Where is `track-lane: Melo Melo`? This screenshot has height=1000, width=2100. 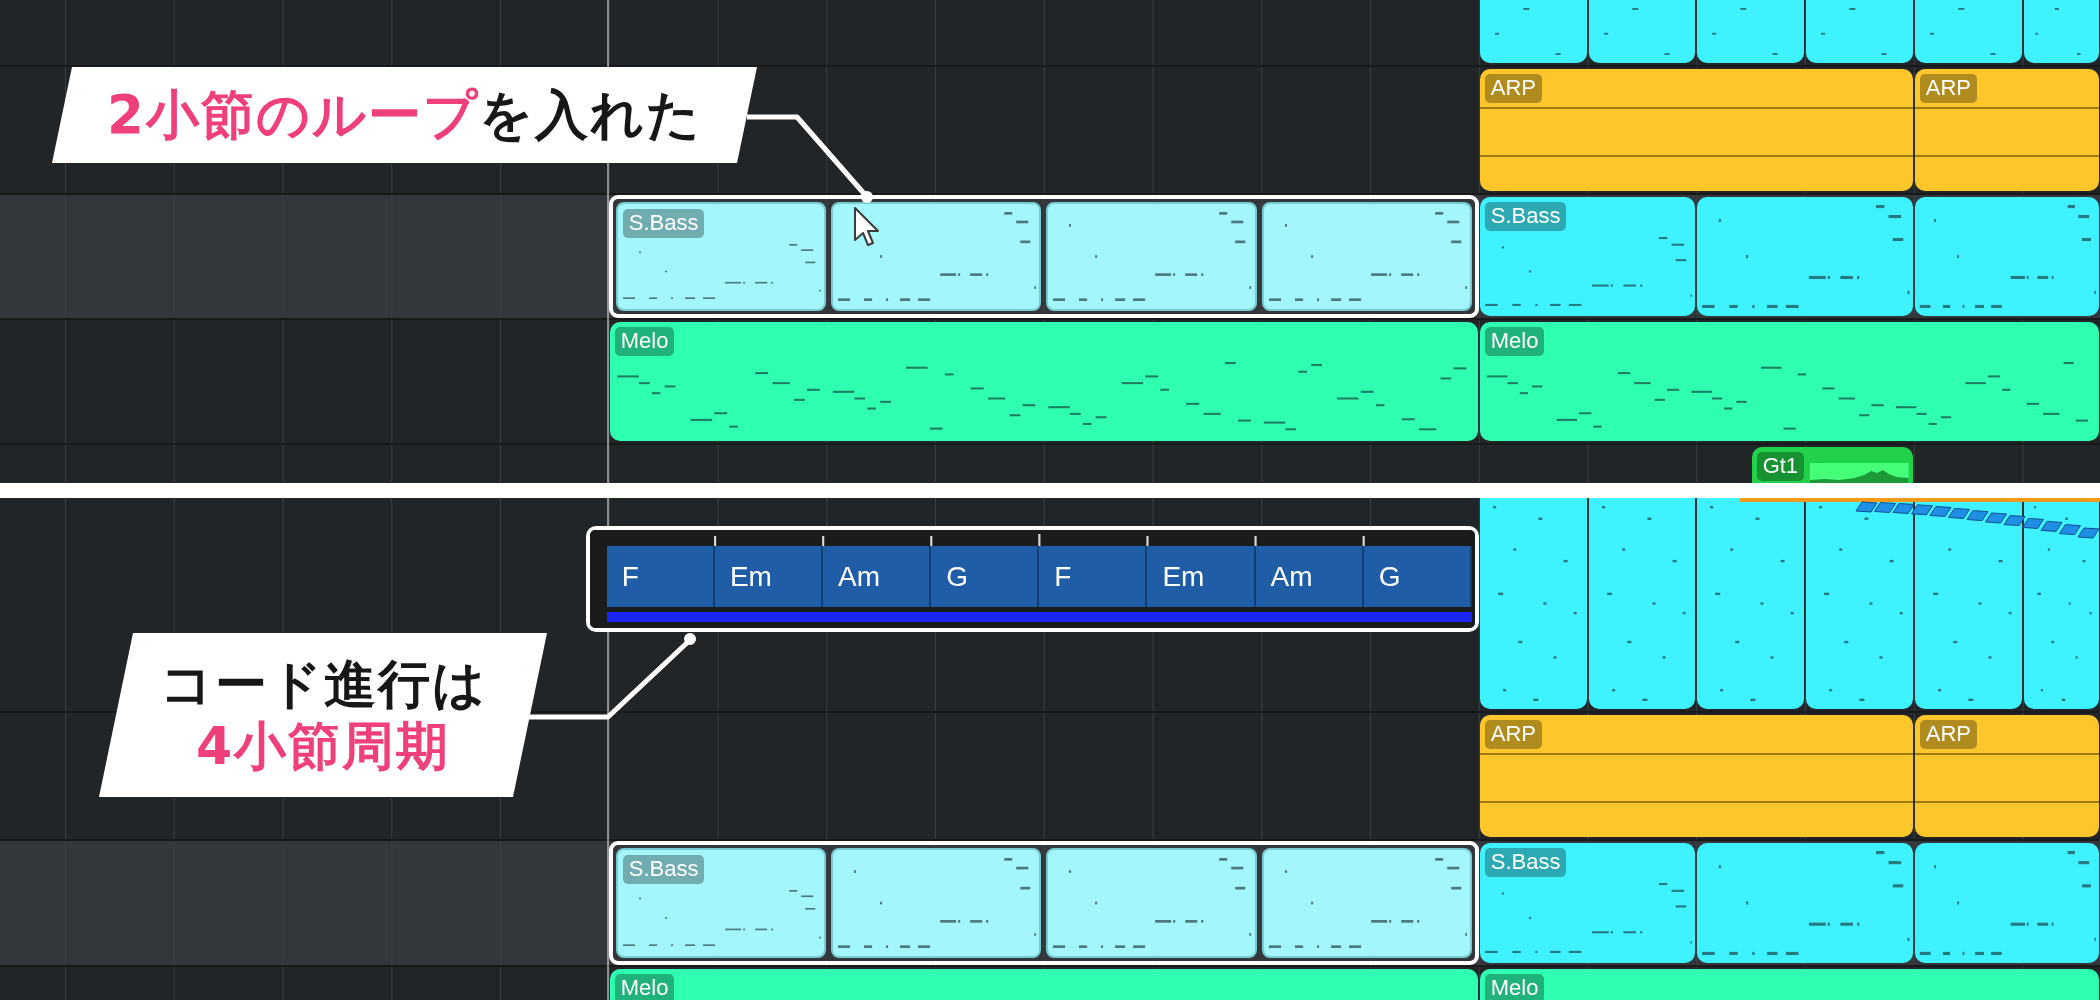
track-lane: Melo Melo is located at coordinates (1050, 382).